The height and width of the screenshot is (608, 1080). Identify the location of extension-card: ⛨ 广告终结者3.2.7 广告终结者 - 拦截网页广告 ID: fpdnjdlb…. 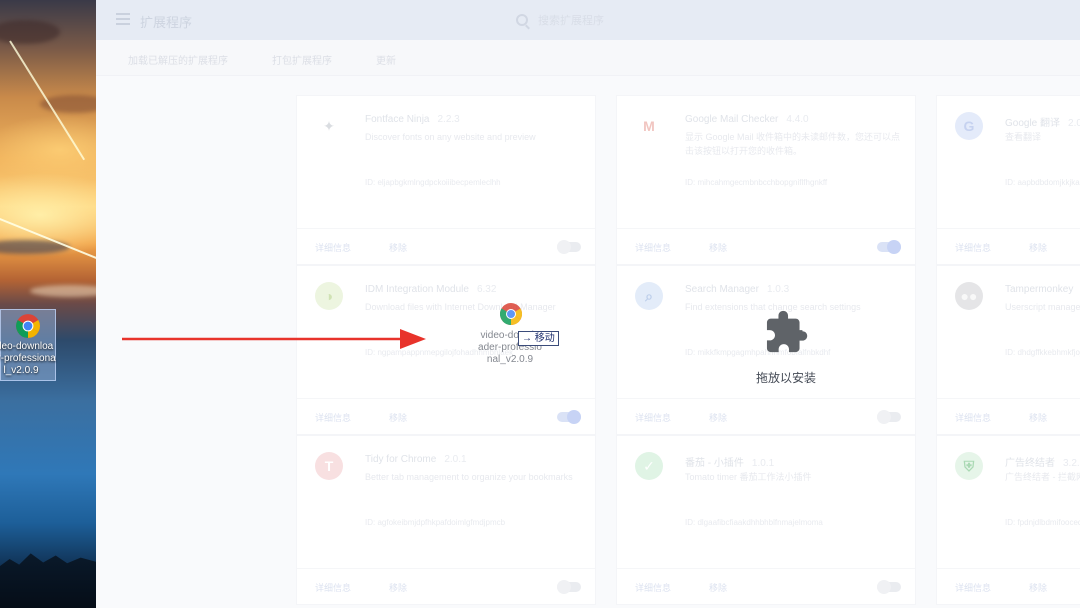
(1008, 520).